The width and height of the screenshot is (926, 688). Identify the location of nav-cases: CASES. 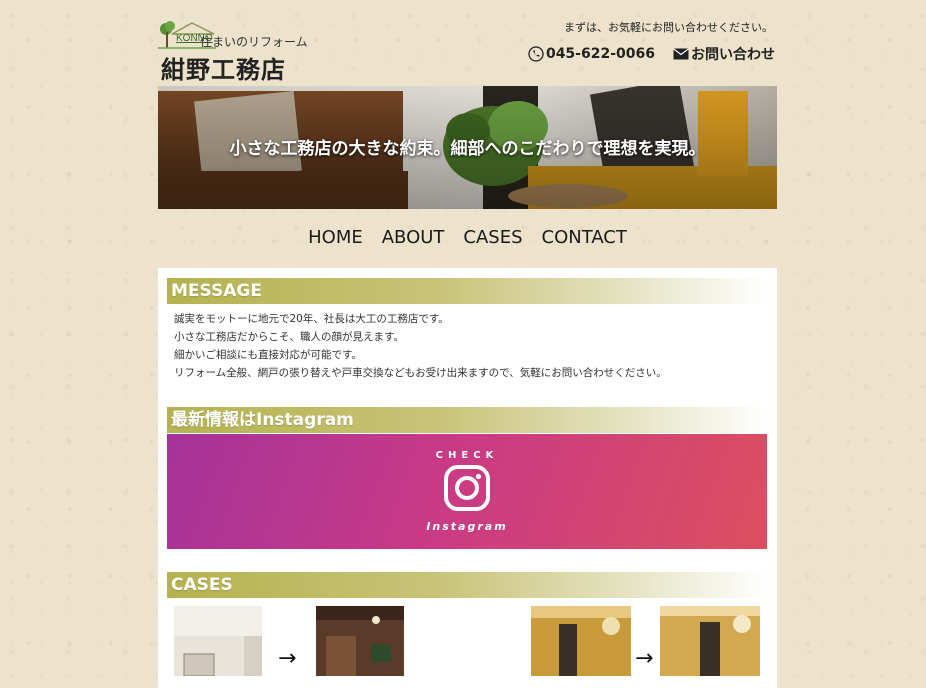
(492, 237).